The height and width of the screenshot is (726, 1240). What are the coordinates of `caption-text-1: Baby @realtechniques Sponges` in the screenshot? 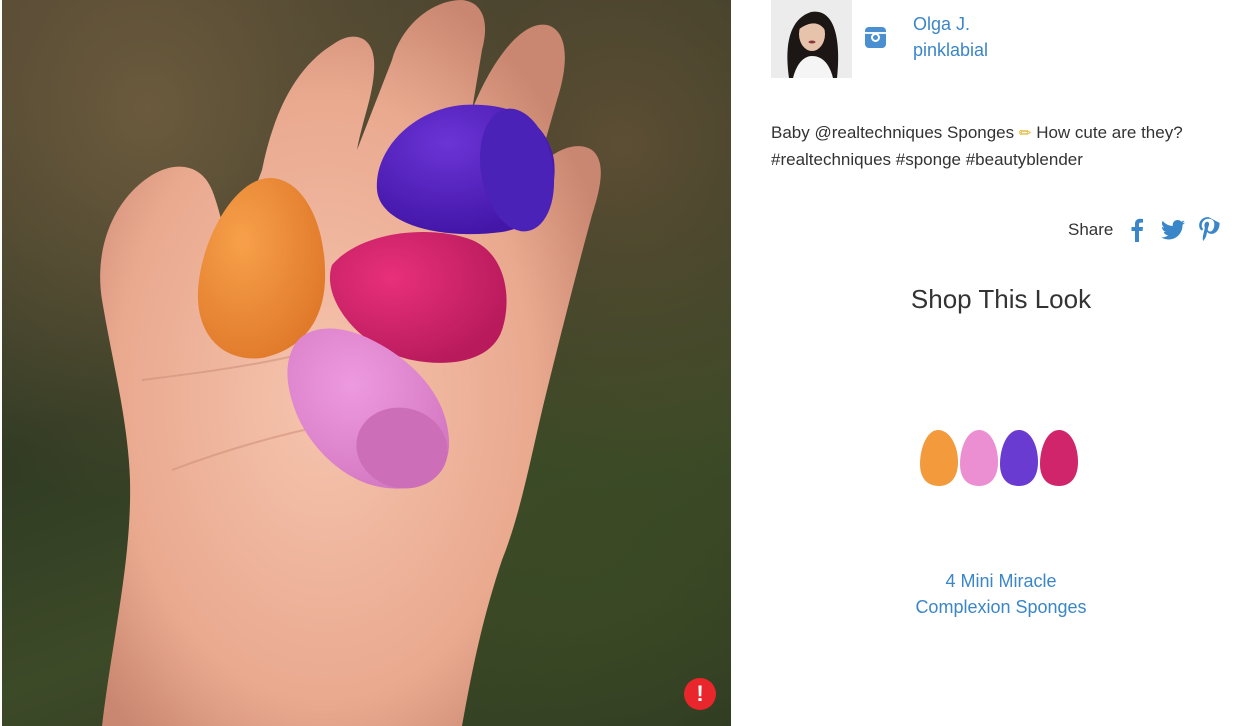 It's located at (893, 132).